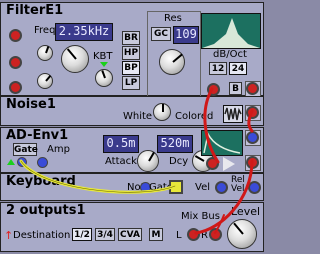  I want to click on res-knob, so click(172, 62).